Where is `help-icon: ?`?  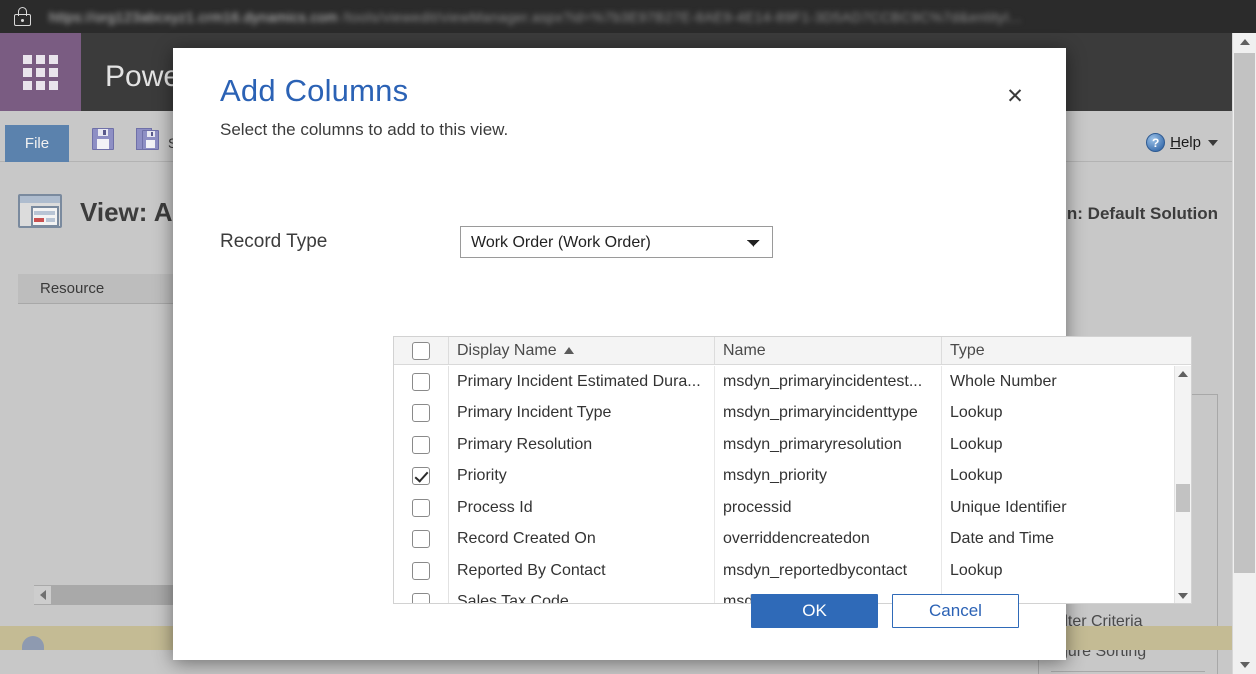 help-icon: ? is located at coordinates (1156, 142).